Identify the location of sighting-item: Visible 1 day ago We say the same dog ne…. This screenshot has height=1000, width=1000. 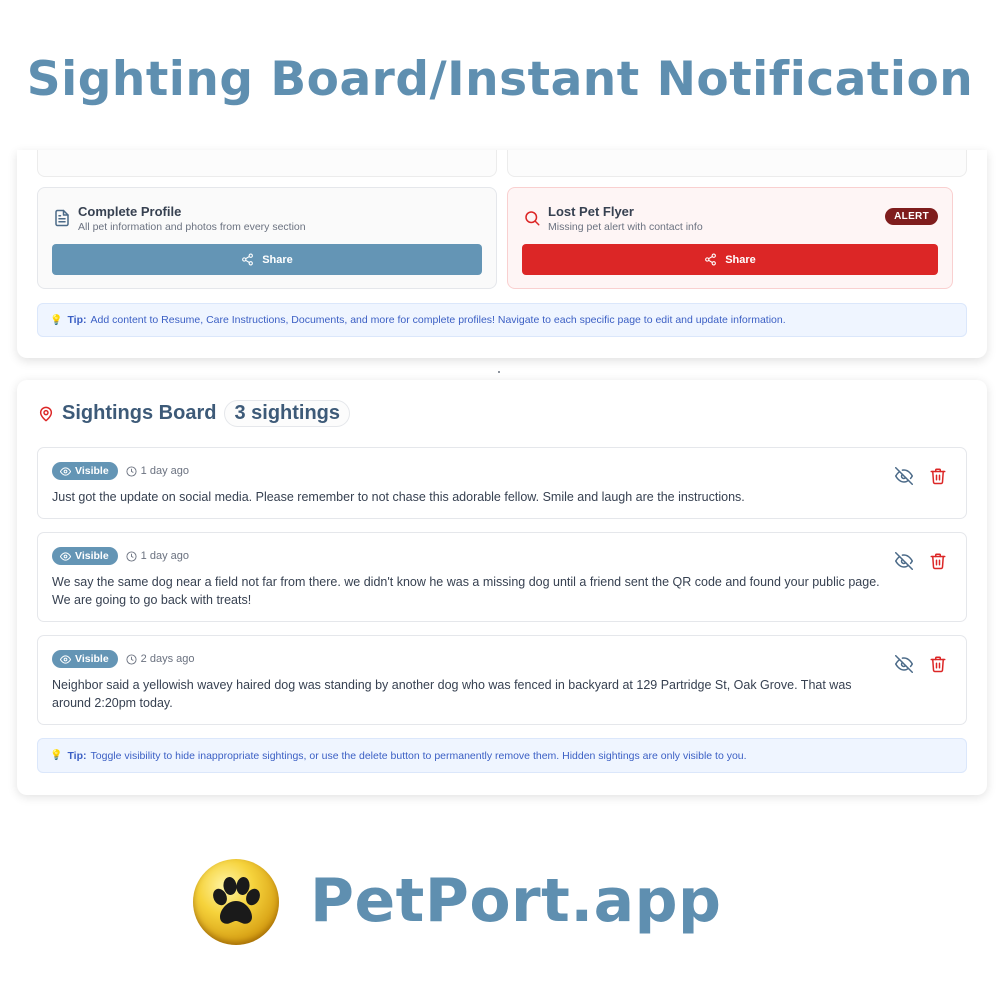
(502, 577).